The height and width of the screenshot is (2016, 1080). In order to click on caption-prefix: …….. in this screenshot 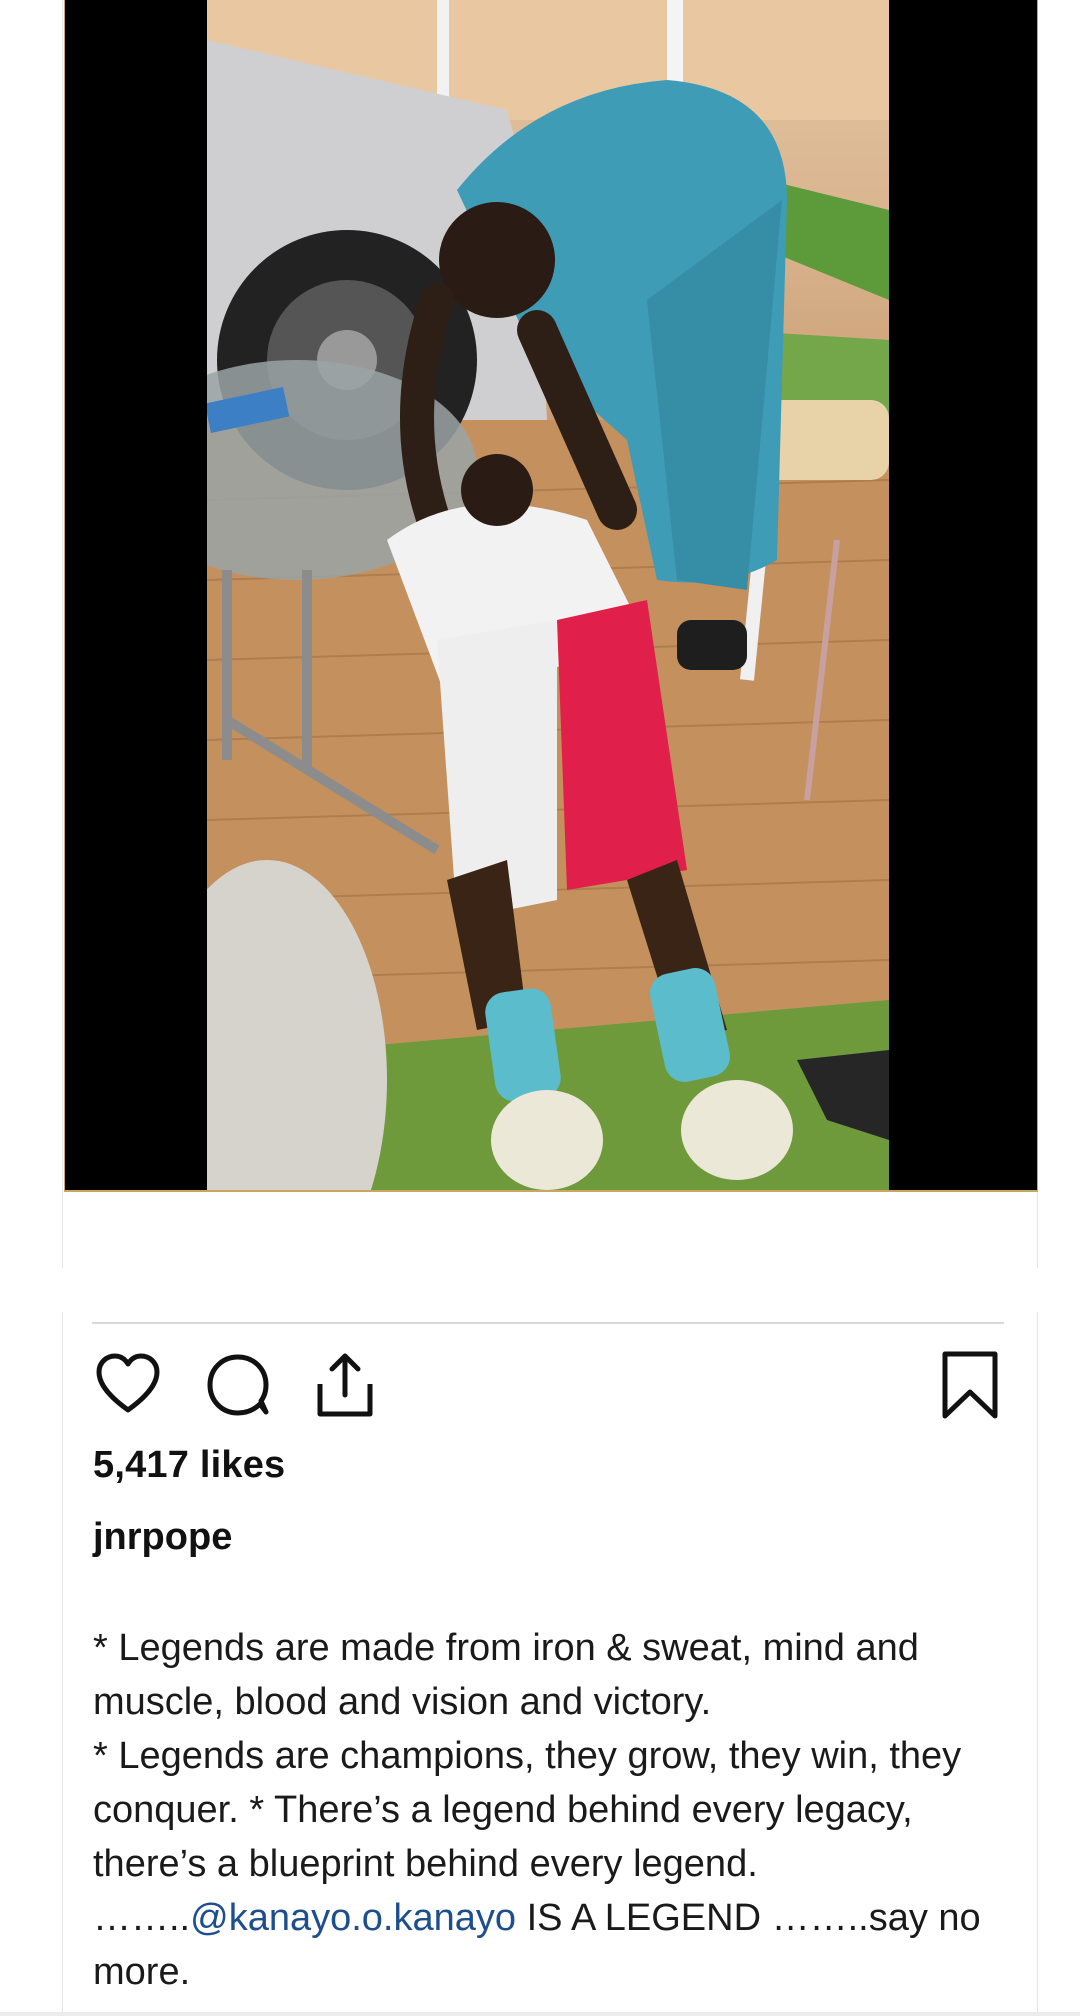, I will do `click(142, 1918)`.